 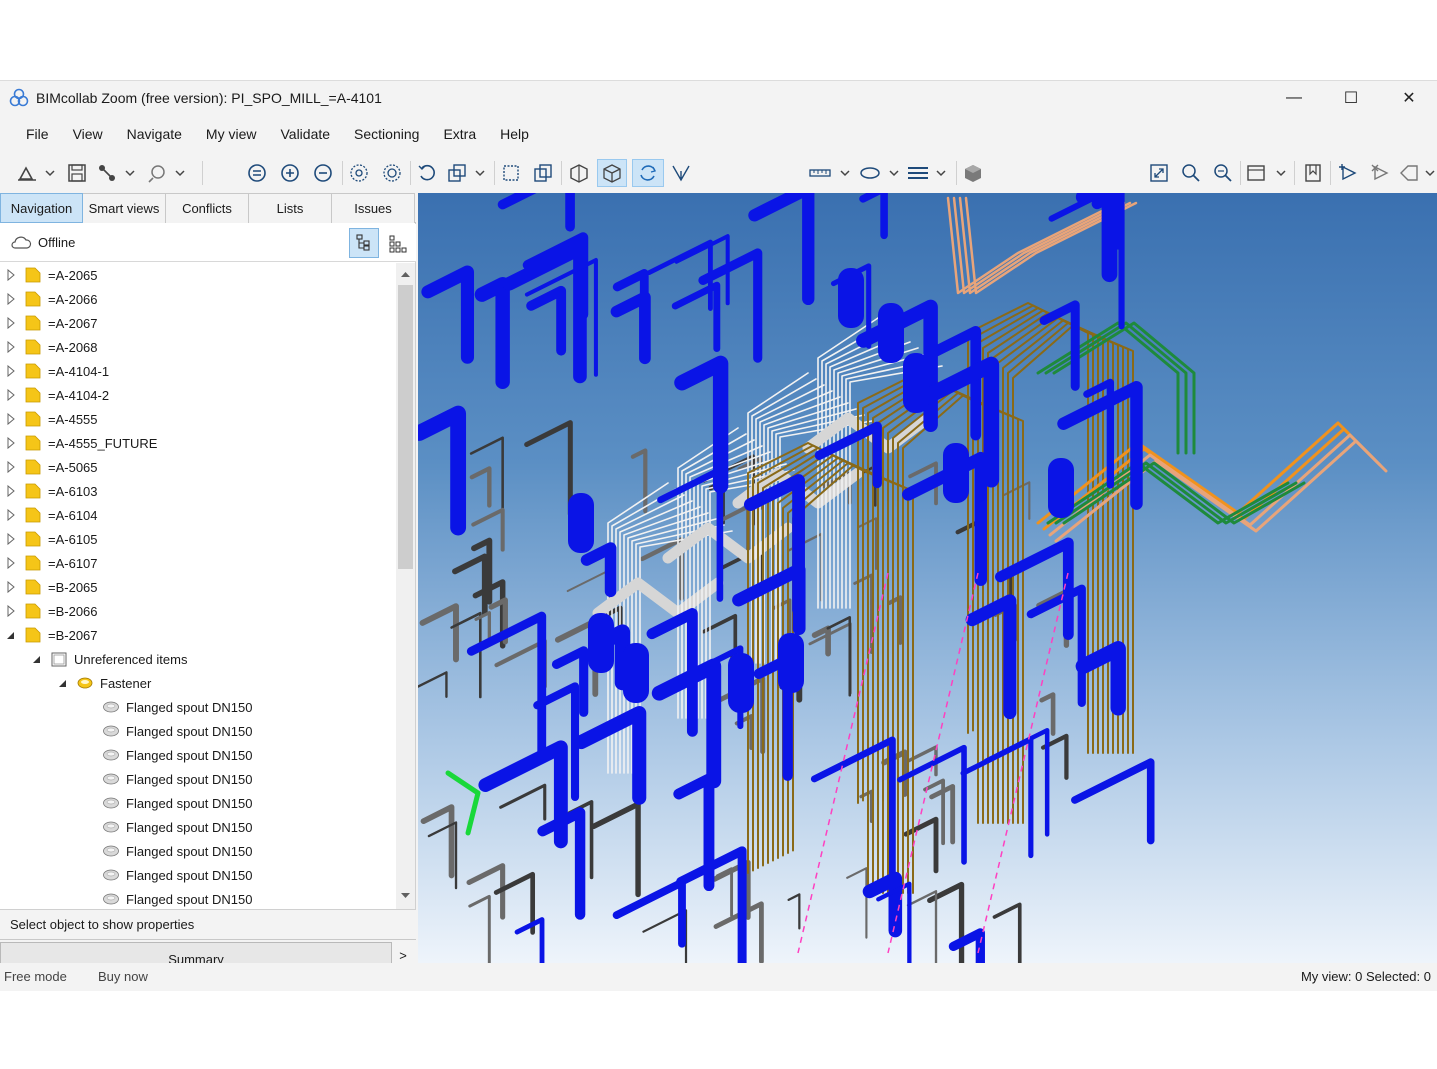 What do you see at coordinates (612, 173) in the screenshot?
I see `cube-button` at bounding box center [612, 173].